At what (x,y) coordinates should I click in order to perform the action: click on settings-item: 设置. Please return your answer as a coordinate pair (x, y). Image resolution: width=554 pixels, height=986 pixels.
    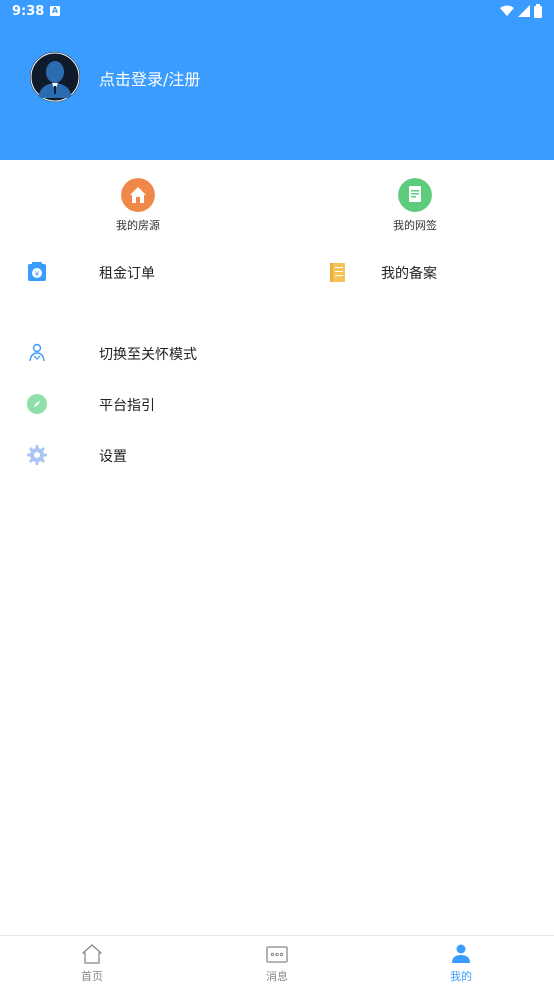
    Looking at the image, I should click on (277, 455).